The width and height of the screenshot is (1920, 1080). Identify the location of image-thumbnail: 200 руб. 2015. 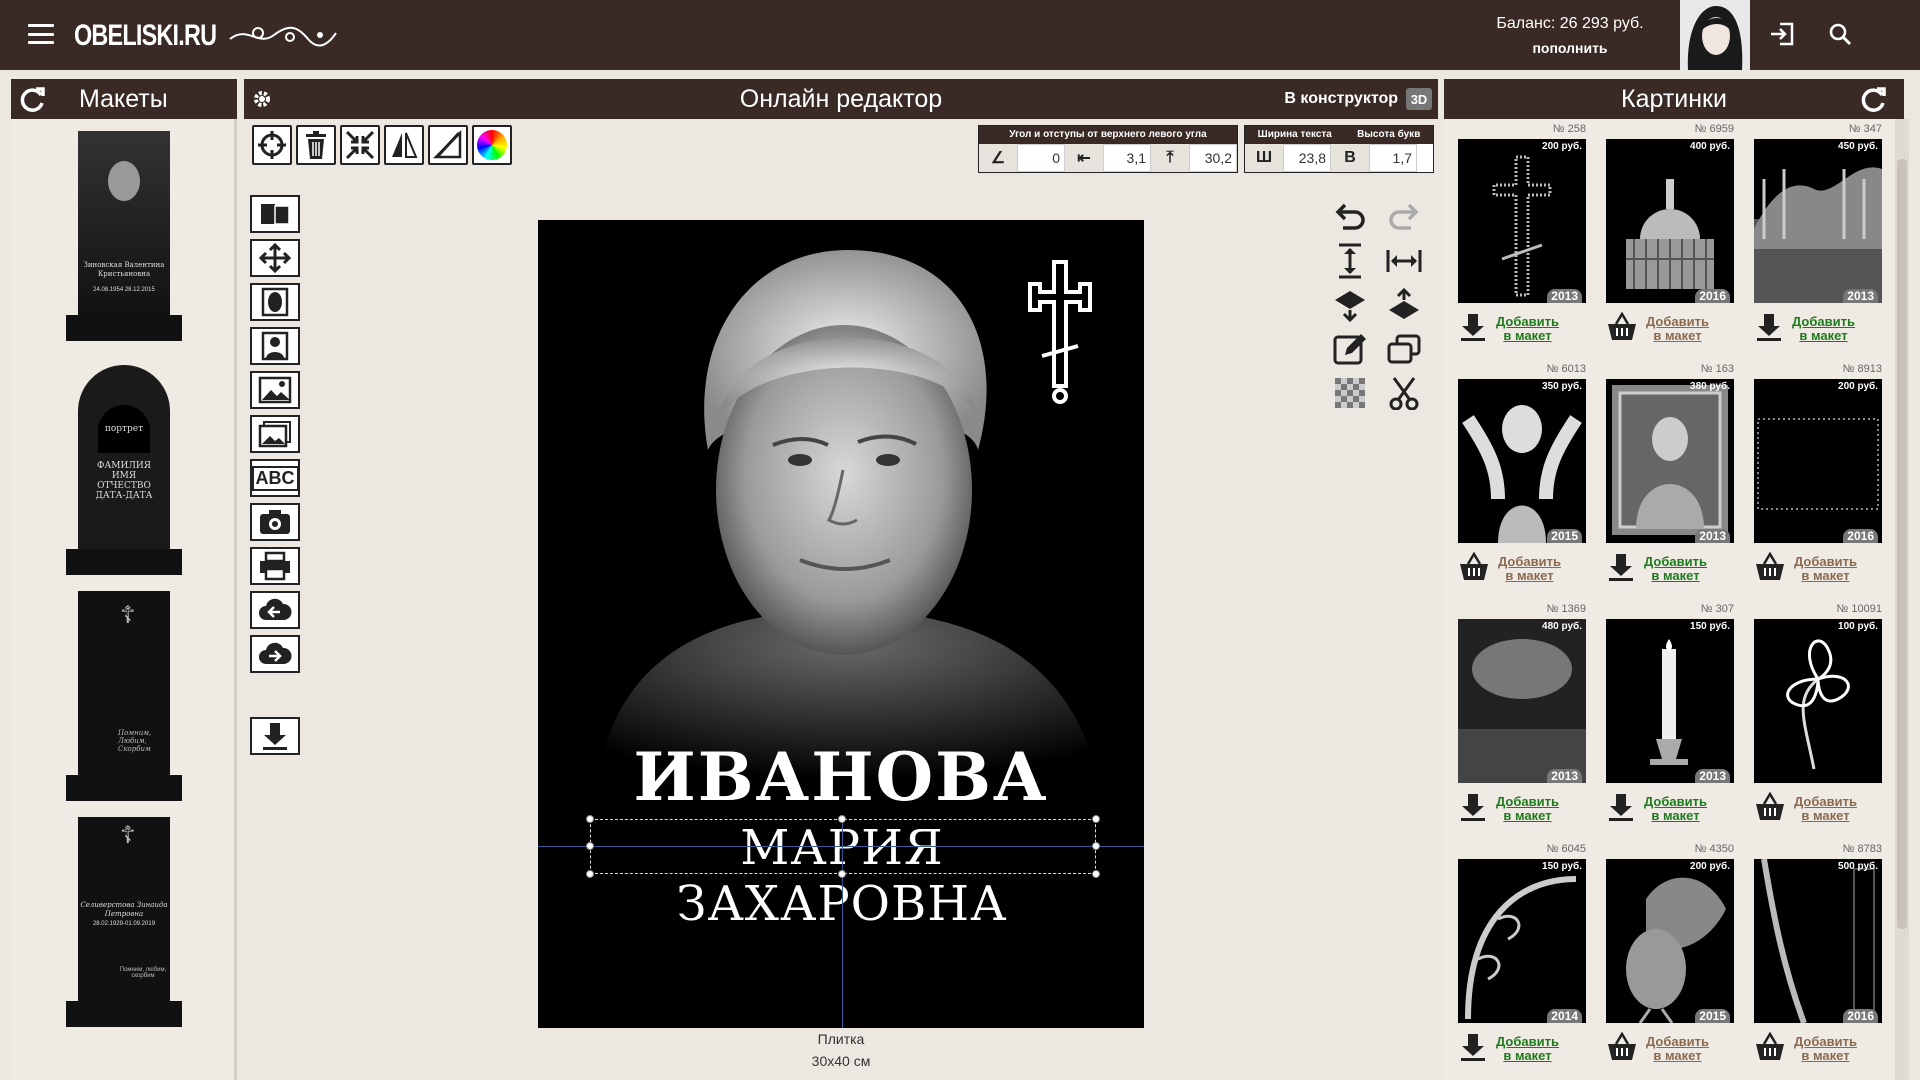
(1670, 941).